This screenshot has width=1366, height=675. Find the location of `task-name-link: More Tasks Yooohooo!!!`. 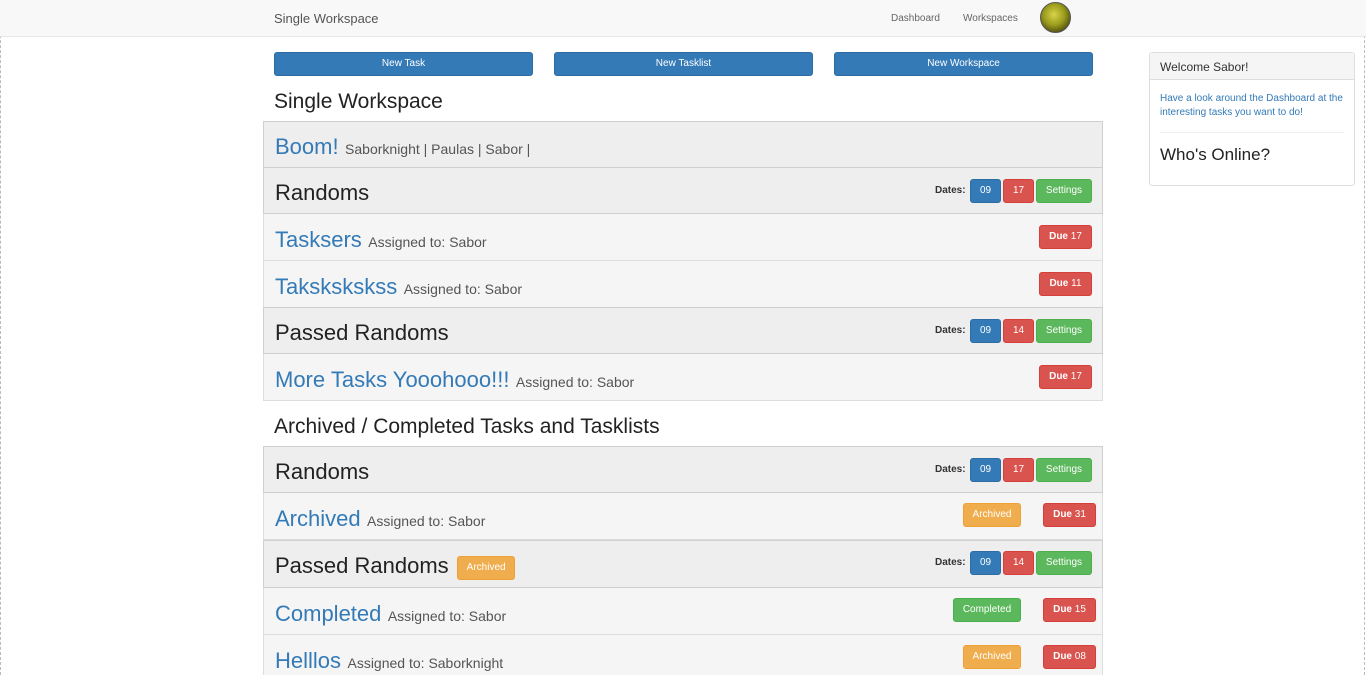

task-name-link: More Tasks Yooohooo!!! is located at coordinates (392, 379).